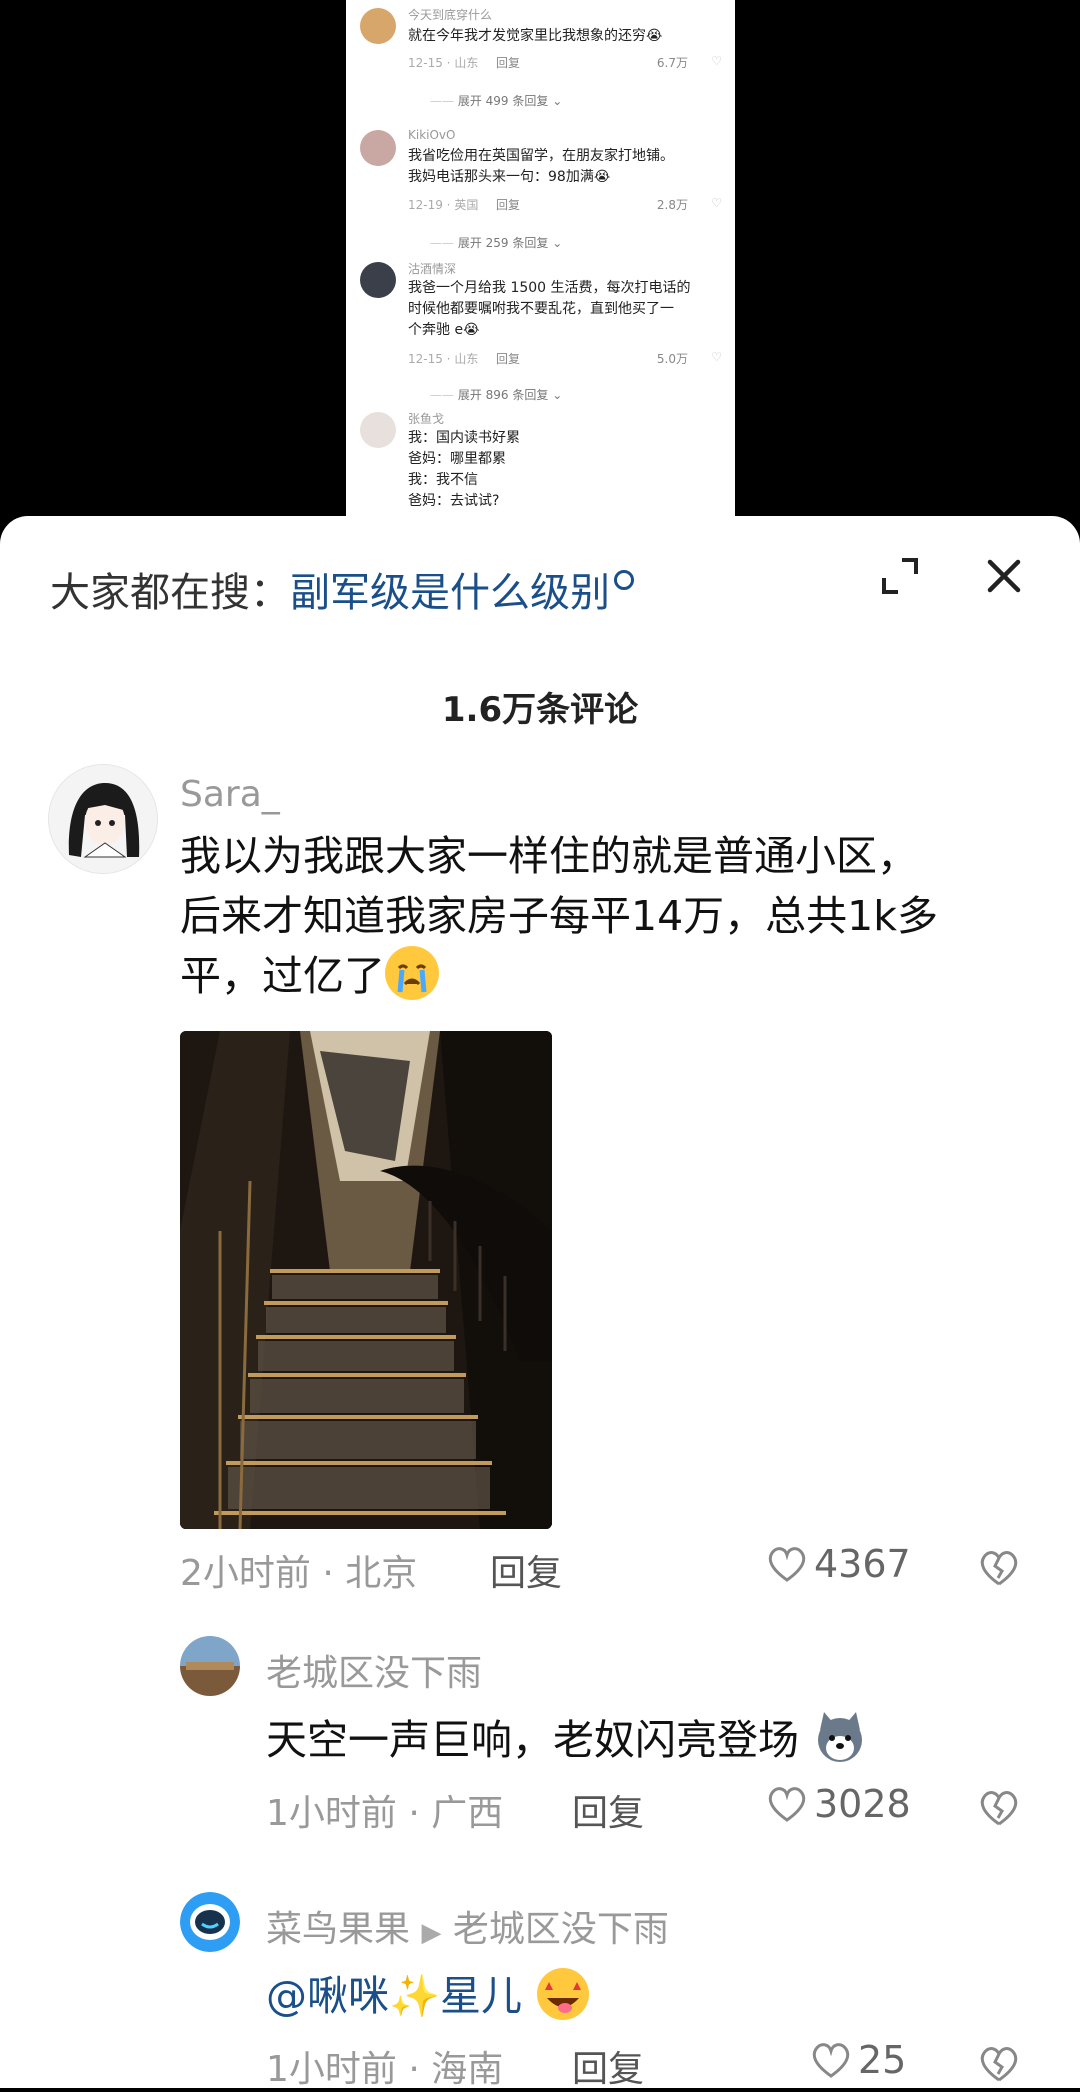  Describe the element at coordinates (374, 1670) in the screenshot. I see `reply-username: 老城区没下雨` at that location.